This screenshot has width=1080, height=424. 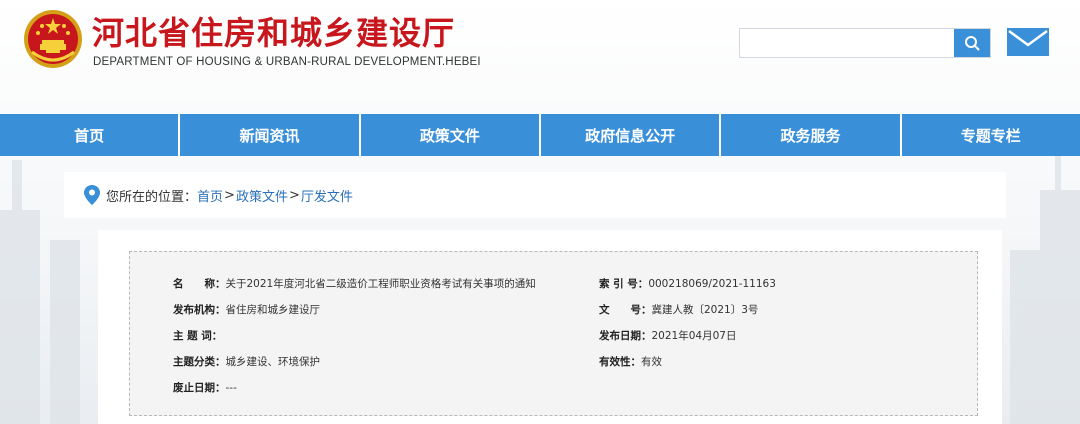 What do you see at coordinates (631, 135) in the screenshot?
I see `nav-item-gov-info: 政府信息公开` at bounding box center [631, 135].